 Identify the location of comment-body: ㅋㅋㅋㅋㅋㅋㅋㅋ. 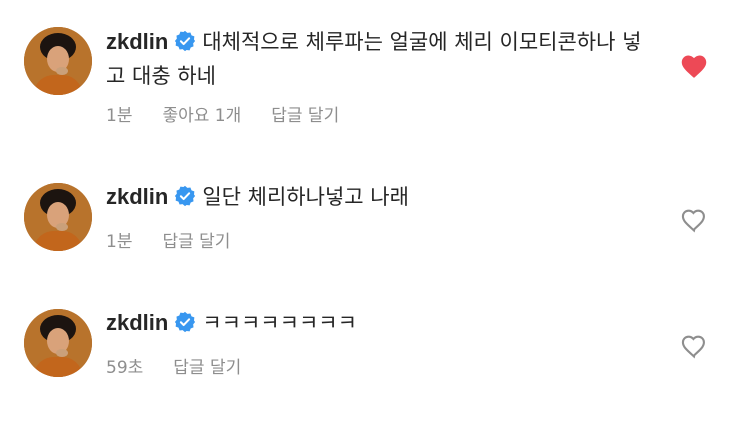
(279, 323).